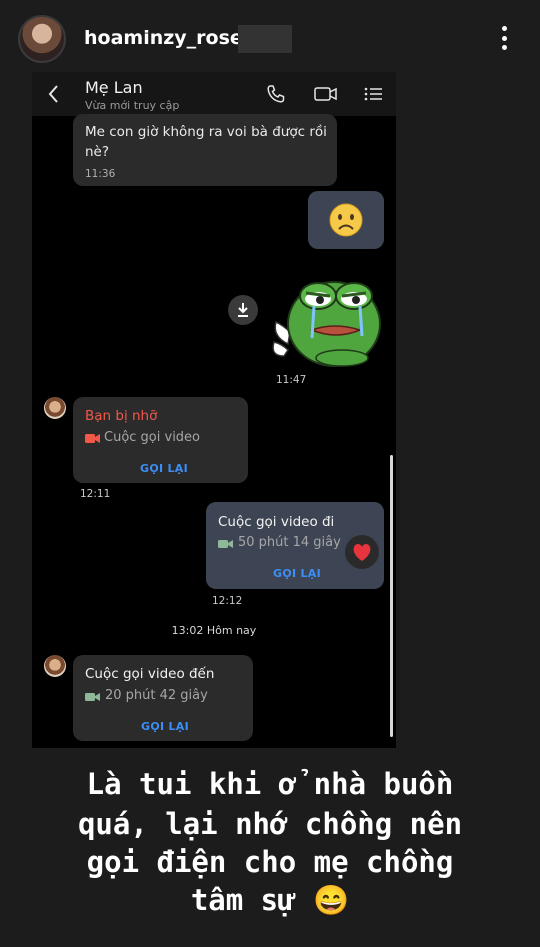 The height and width of the screenshot is (947, 540). Describe the element at coordinates (100, 174) in the screenshot. I see `message-time: 11:36` at that location.